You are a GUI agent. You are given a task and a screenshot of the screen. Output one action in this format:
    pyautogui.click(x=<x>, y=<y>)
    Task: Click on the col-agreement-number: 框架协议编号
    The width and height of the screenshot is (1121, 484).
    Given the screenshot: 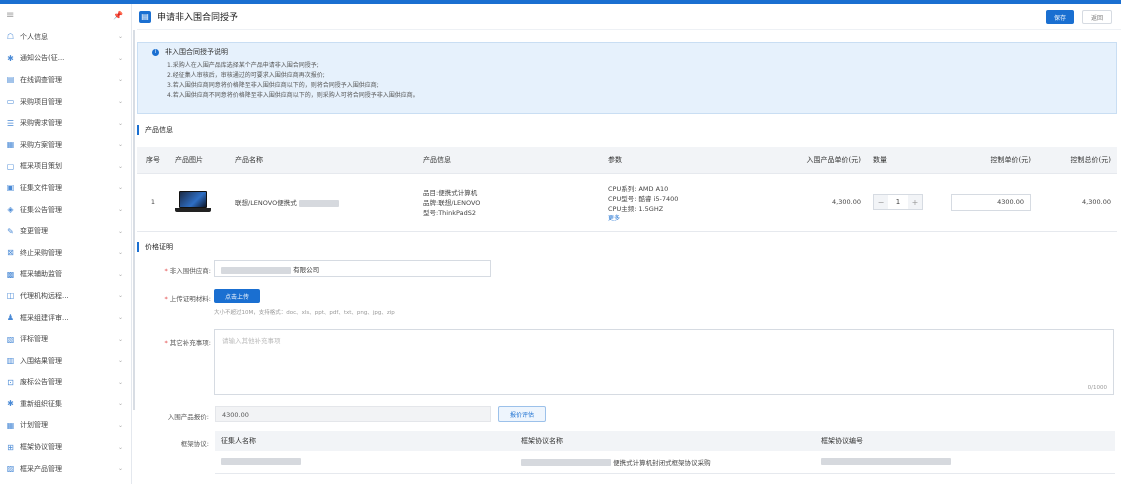 What is the action you would take?
    pyautogui.click(x=965, y=441)
    